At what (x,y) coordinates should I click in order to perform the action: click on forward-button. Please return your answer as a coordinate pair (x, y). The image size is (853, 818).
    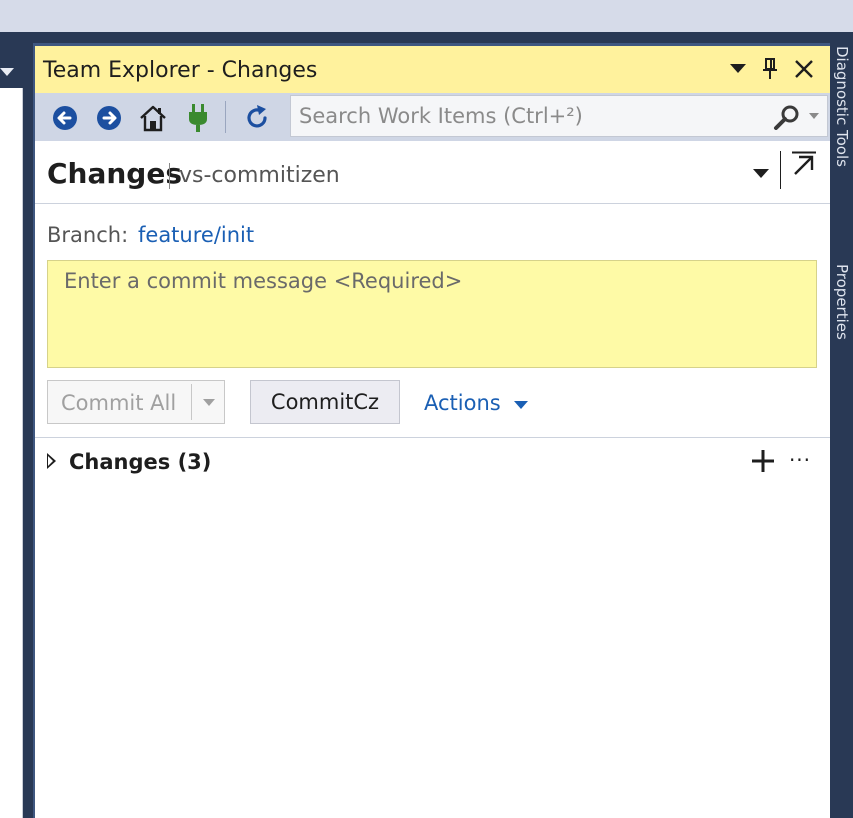
    Looking at the image, I should click on (109, 118).